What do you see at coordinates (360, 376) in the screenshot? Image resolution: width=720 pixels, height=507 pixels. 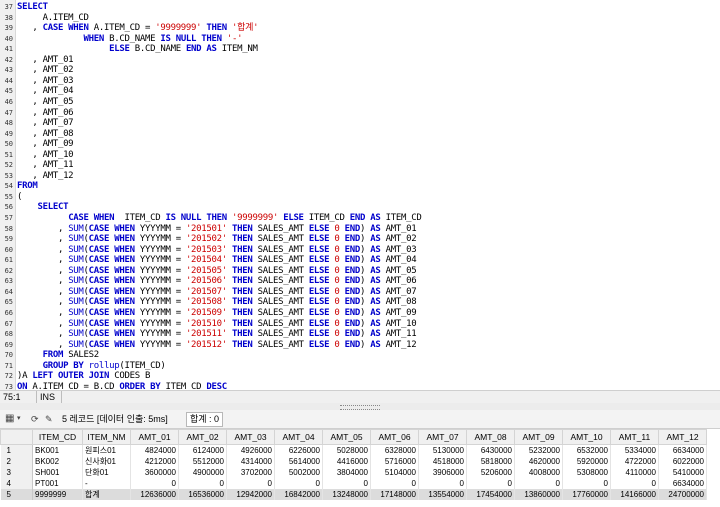 I see `code-line: 72)A LEFT OUTER JOIN CODES B` at bounding box center [360, 376].